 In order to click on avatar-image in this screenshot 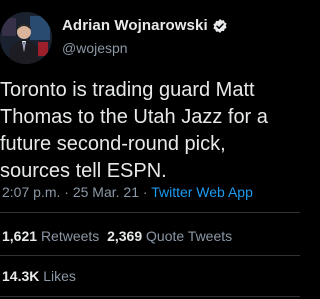, I will do `click(26, 38)`.